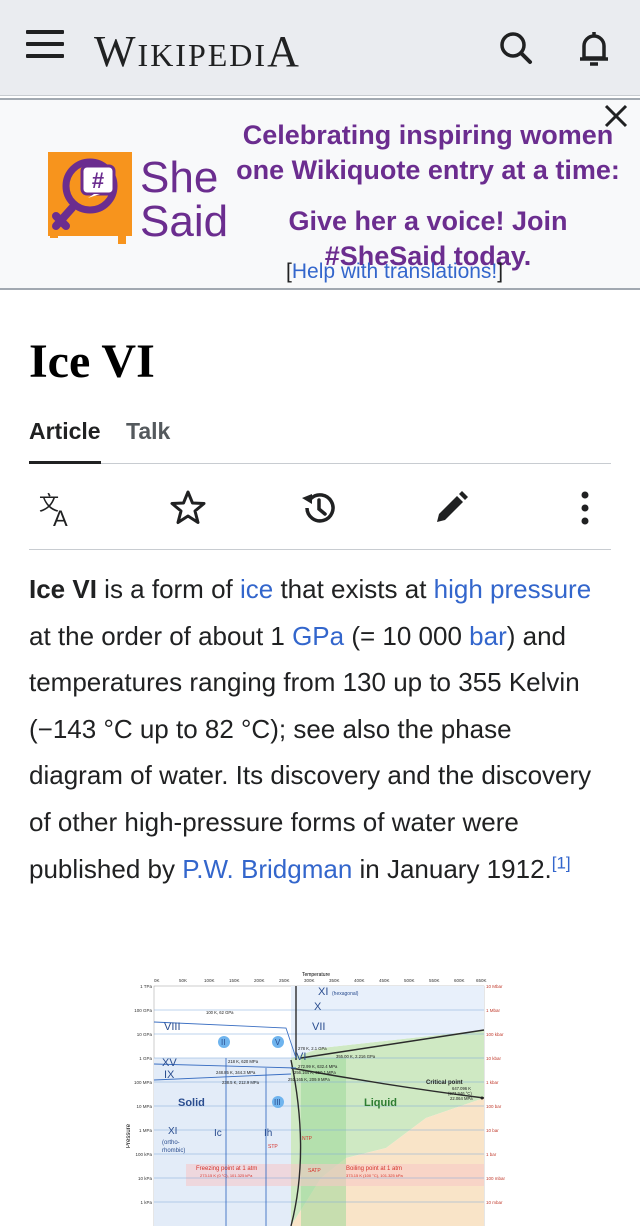 The width and height of the screenshot is (640, 1226). What do you see at coordinates (197, 51) in the screenshot?
I see `wikipedia-wordmark: WIKIPEDIA` at bounding box center [197, 51].